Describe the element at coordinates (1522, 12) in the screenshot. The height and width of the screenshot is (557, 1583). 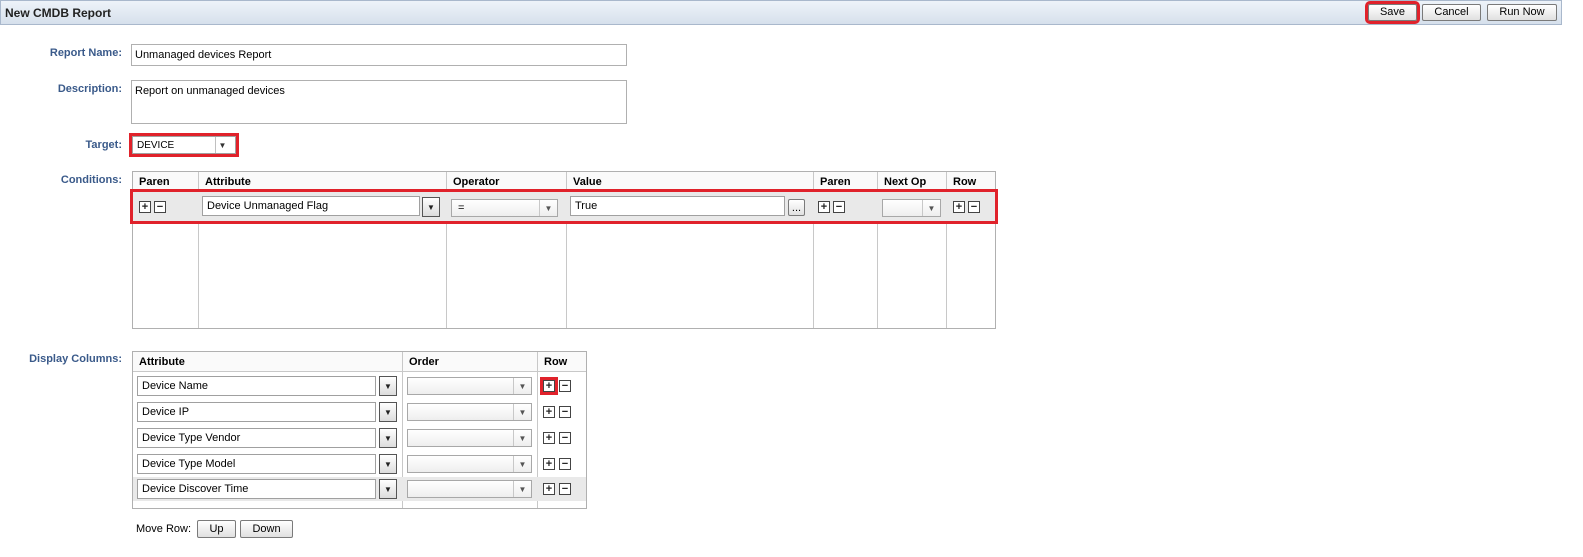
I see `run-now-button: Run Now` at that location.